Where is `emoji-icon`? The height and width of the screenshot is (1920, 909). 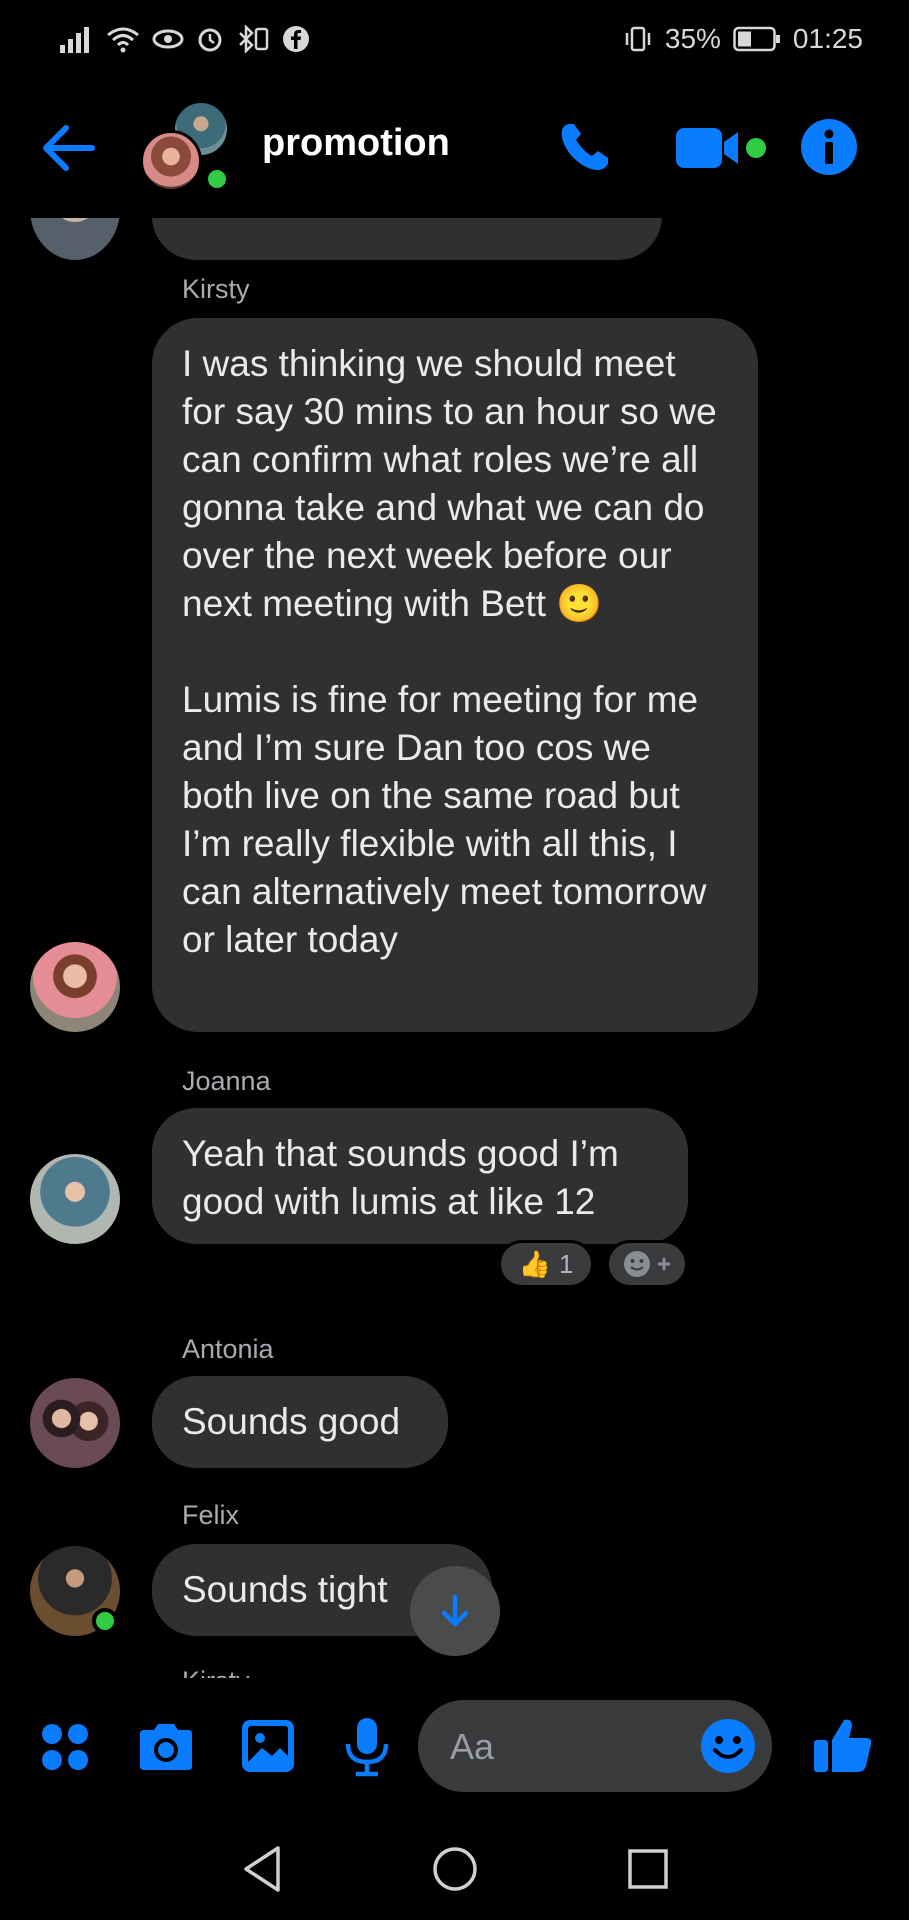
emoji-icon is located at coordinates (728, 1746).